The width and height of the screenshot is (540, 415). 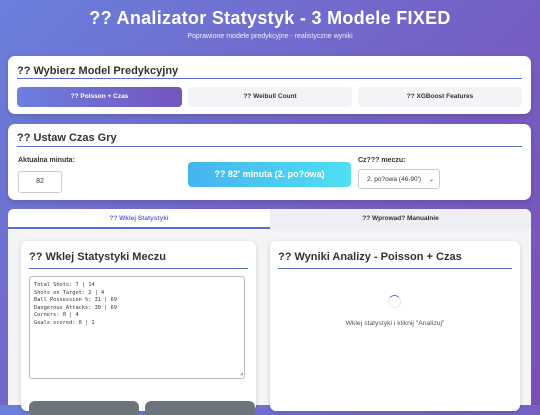 I want to click on minute-label: Aktualna minuta:, so click(x=46, y=160).